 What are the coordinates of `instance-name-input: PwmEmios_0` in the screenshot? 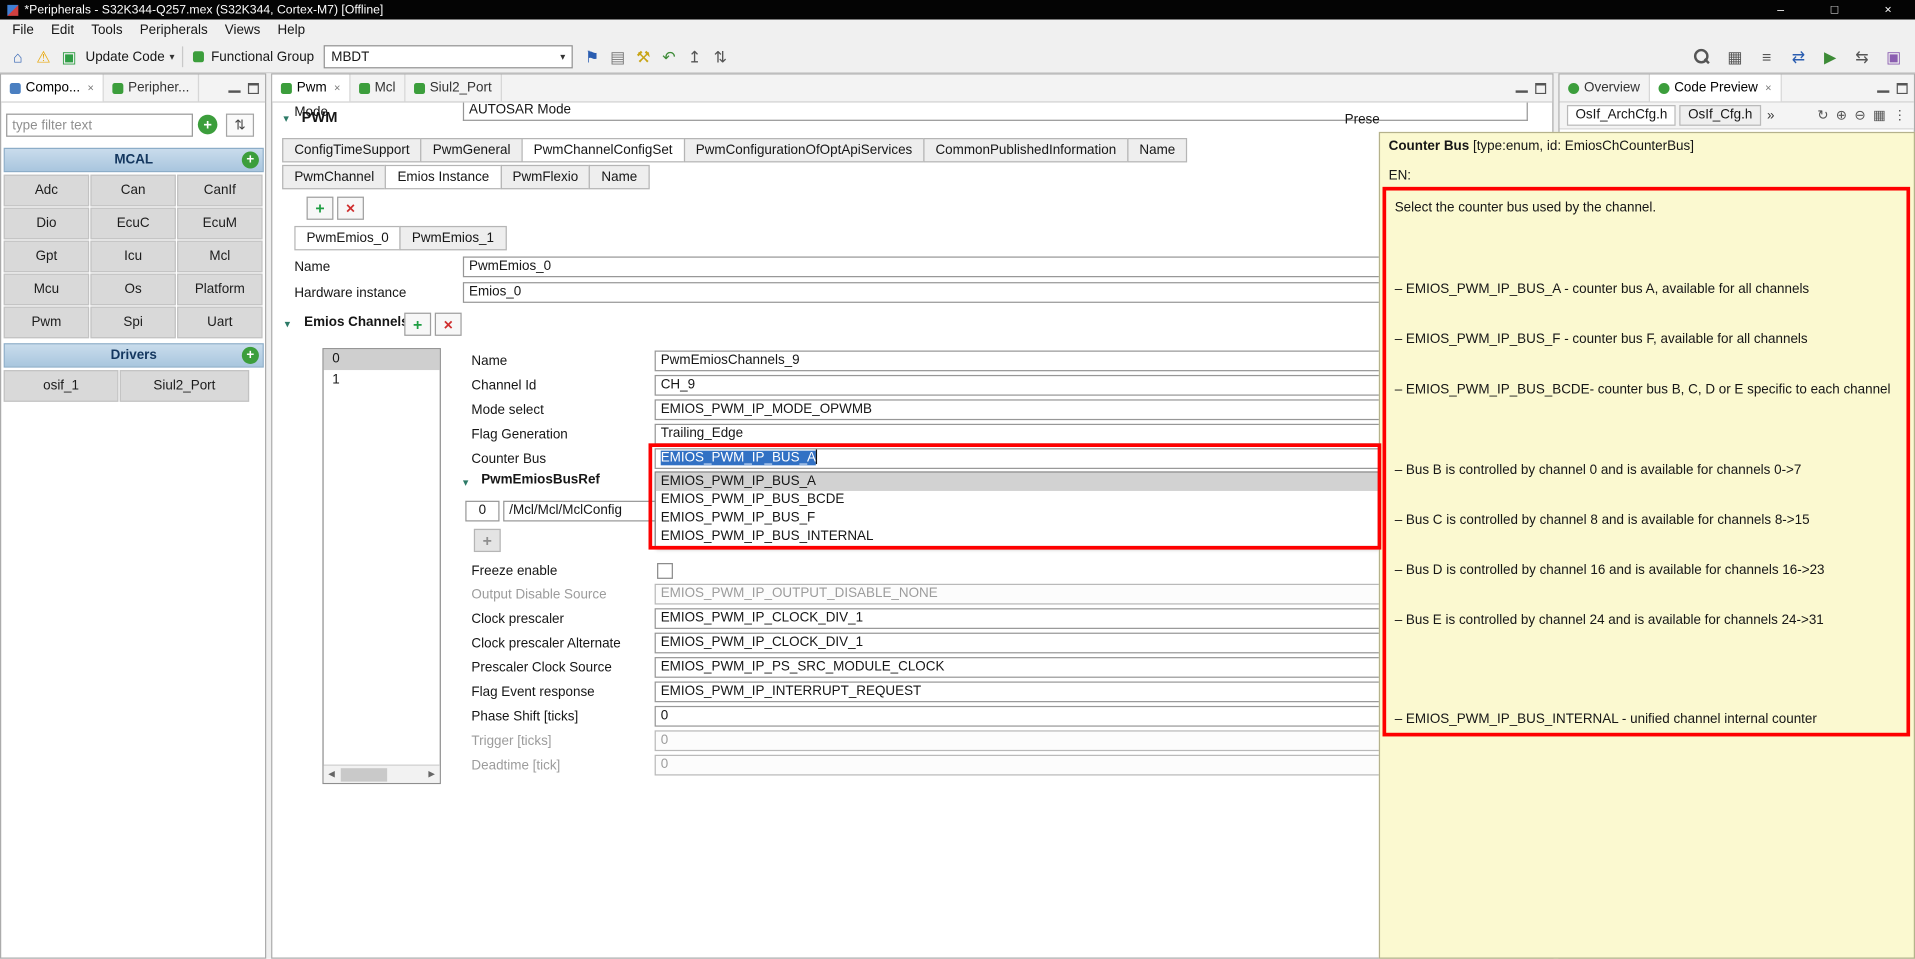 It's located at (995, 267).